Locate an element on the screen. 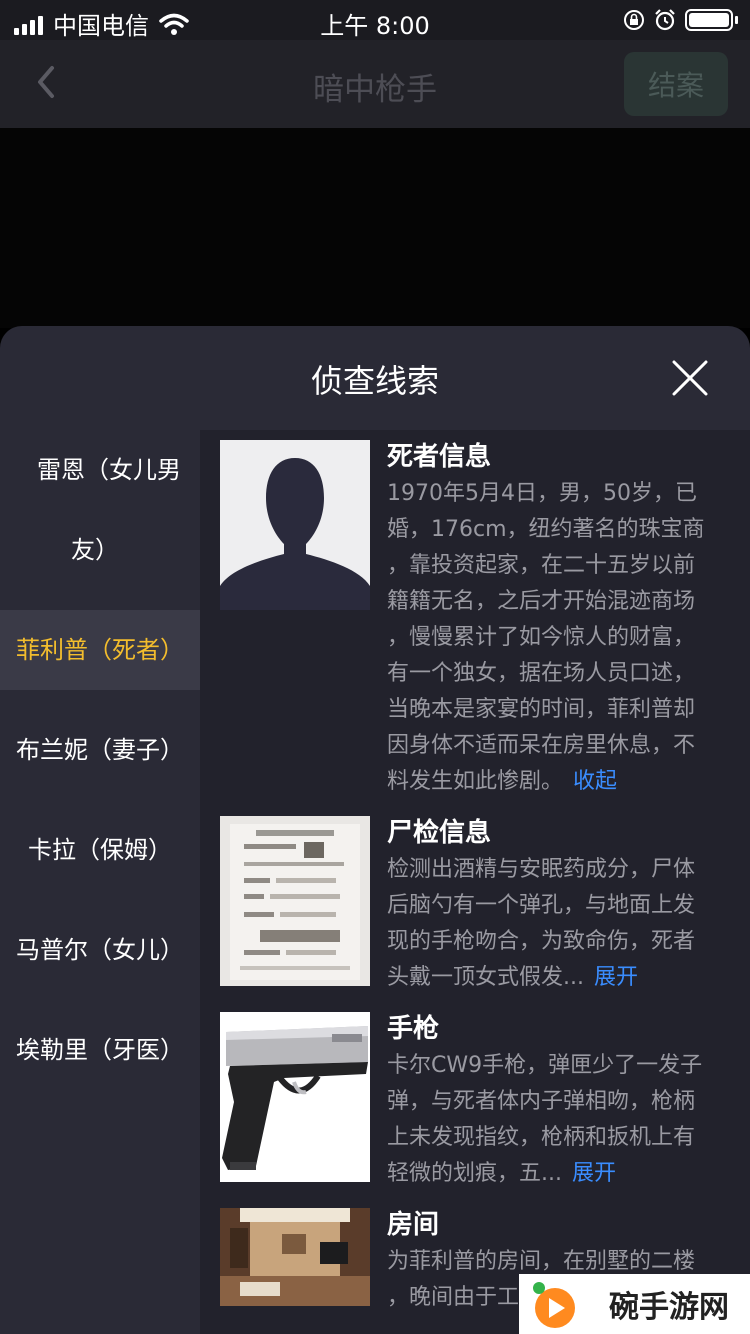 Image resolution: width=750 pixels, height=1334 pixels. watermark: 碗手游网 is located at coordinates (634, 1304).